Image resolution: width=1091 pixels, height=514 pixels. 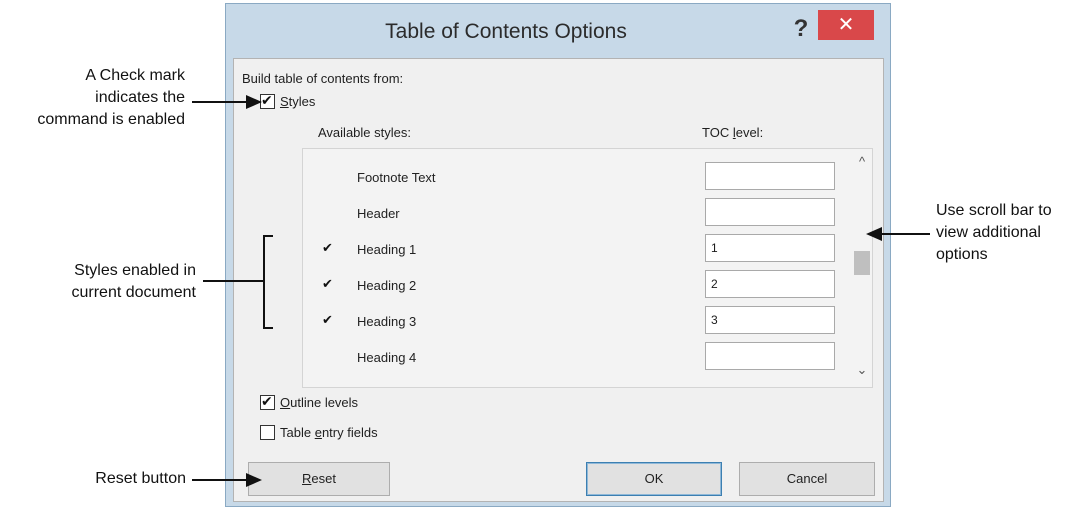 What do you see at coordinates (770, 284) in the screenshot?
I see `toc-level-input: 2` at bounding box center [770, 284].